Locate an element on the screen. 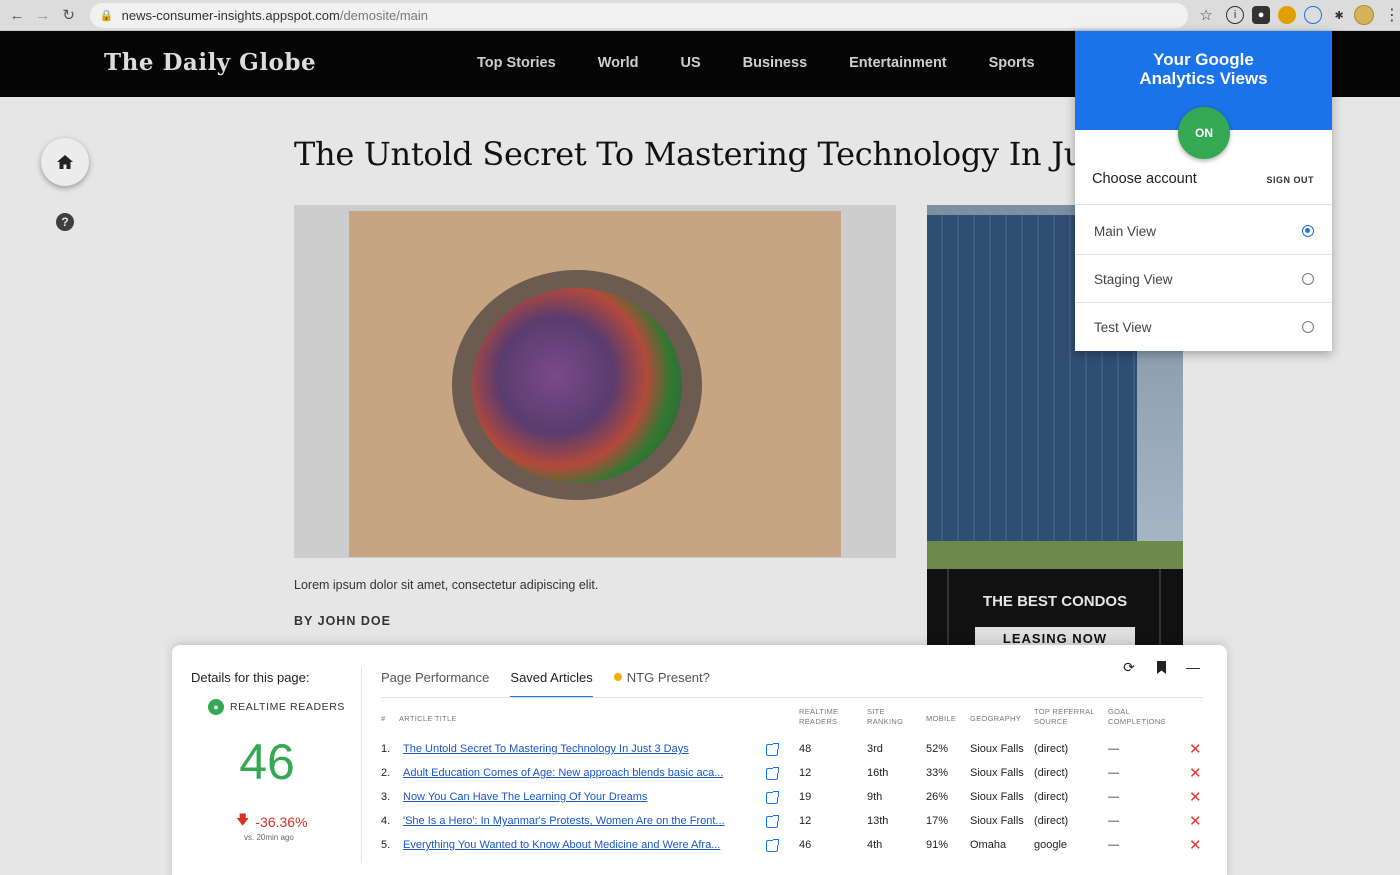 This screenshot has width=1400, height=875. view-label: Test View is located at coordinates (1123, 327).